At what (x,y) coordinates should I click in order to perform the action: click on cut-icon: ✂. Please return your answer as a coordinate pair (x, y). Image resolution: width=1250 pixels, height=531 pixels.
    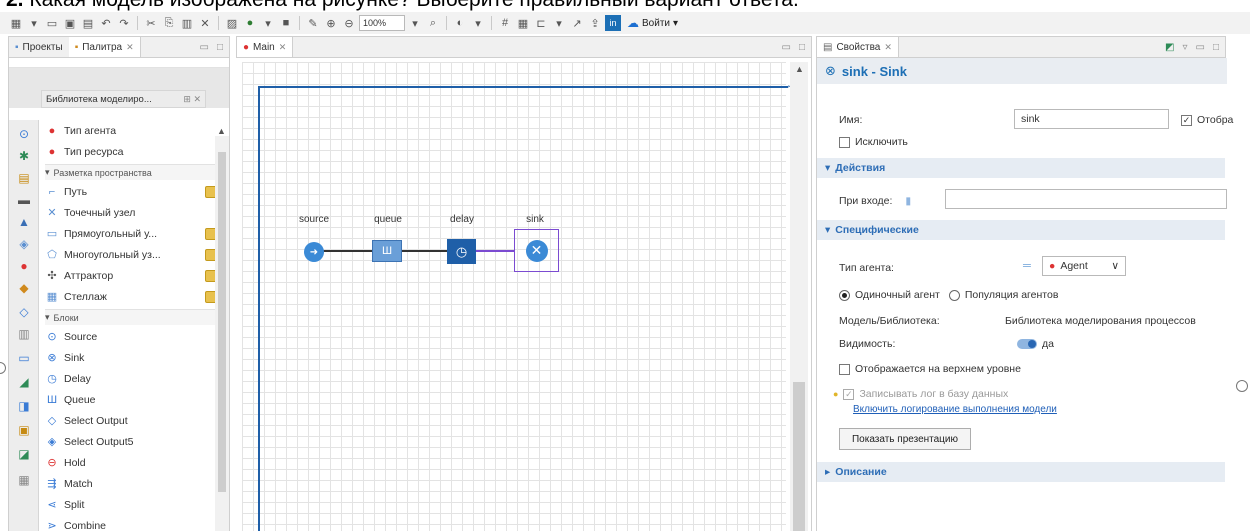
    Looking at the image, I should click on (151, 23).